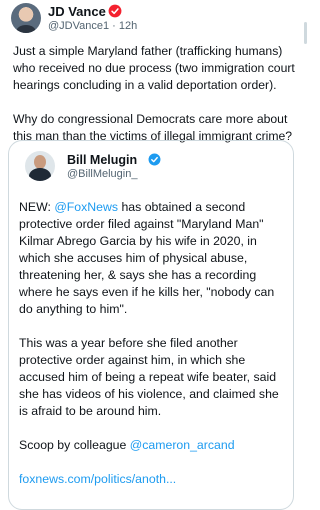 The image size is (320, 510). What do you see at coordinates (102, 174) in the screenshot?
I see `quote-author-handle: @BillMelugin_` at bounding box center [102, 174].